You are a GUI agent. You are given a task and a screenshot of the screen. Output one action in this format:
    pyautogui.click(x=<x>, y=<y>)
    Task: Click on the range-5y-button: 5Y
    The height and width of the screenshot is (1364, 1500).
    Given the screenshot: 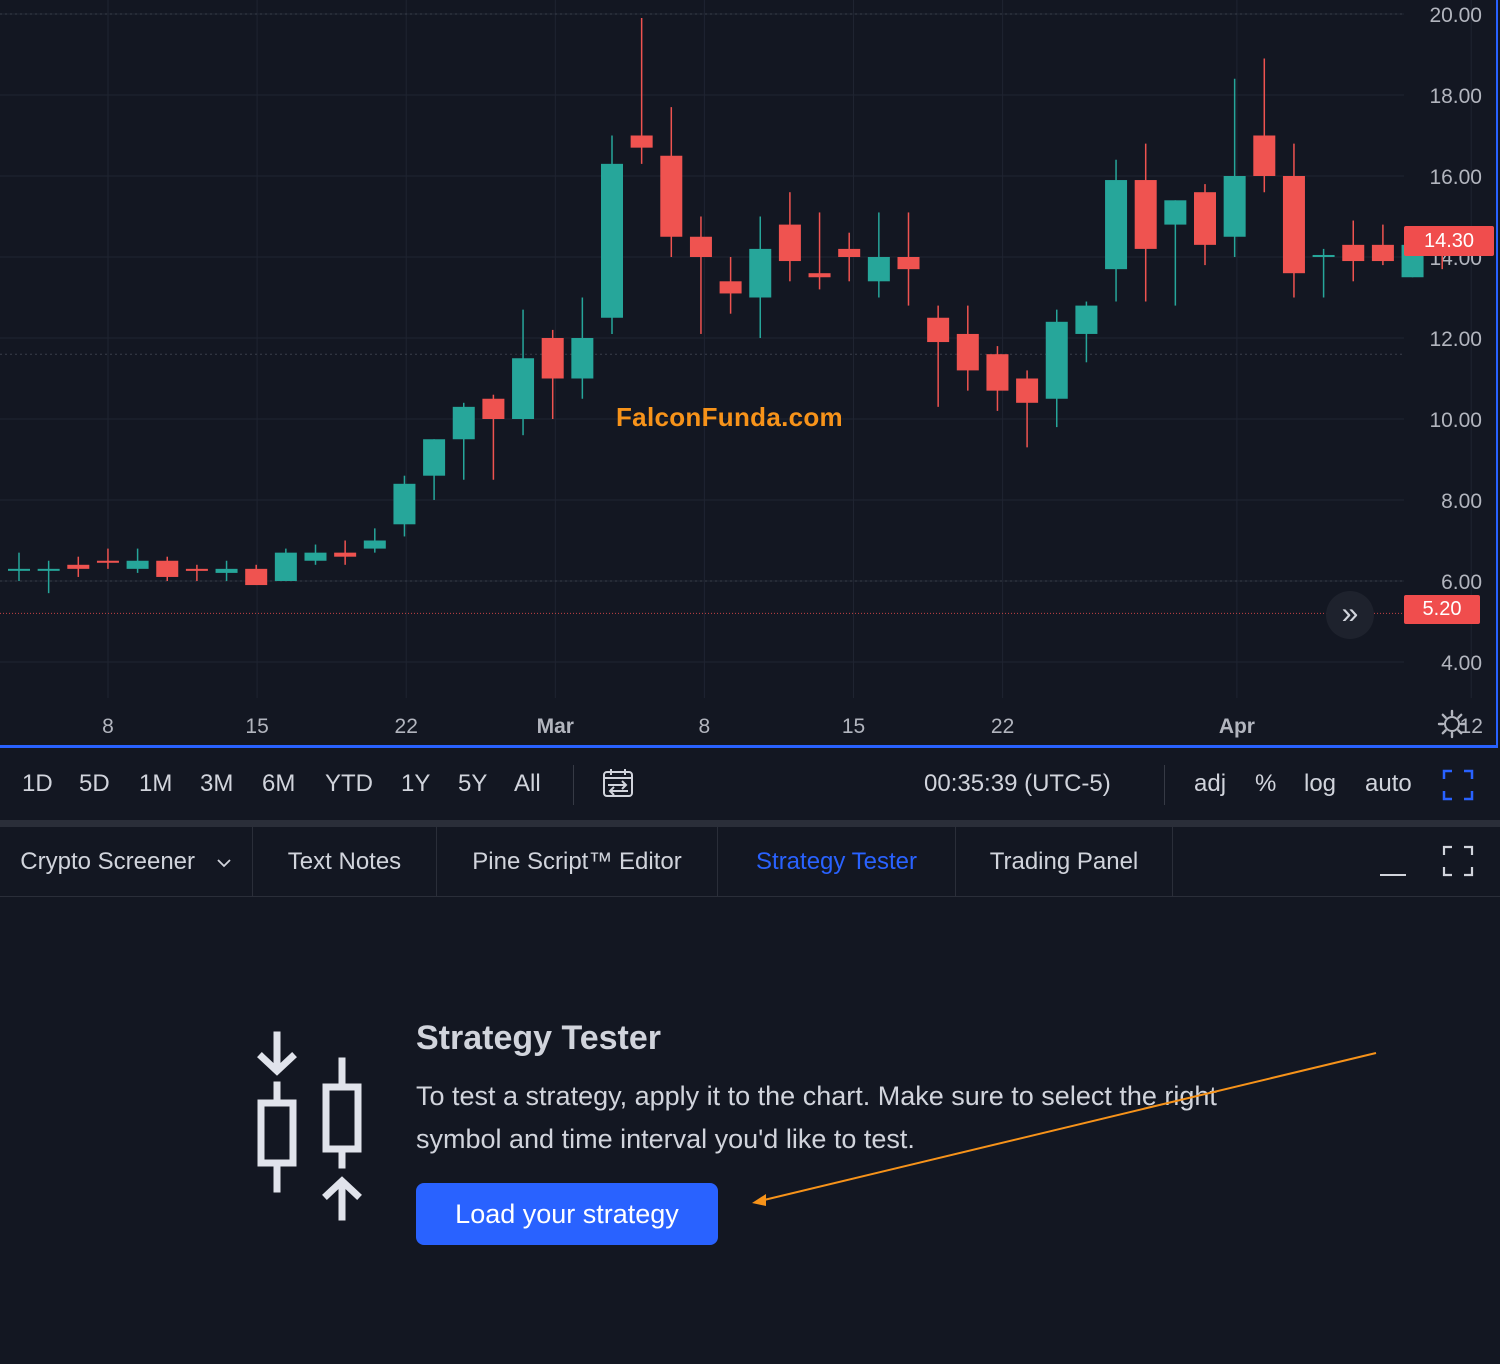 What is the action you would take?
    pyautogui.click(x=472, y=784)
    